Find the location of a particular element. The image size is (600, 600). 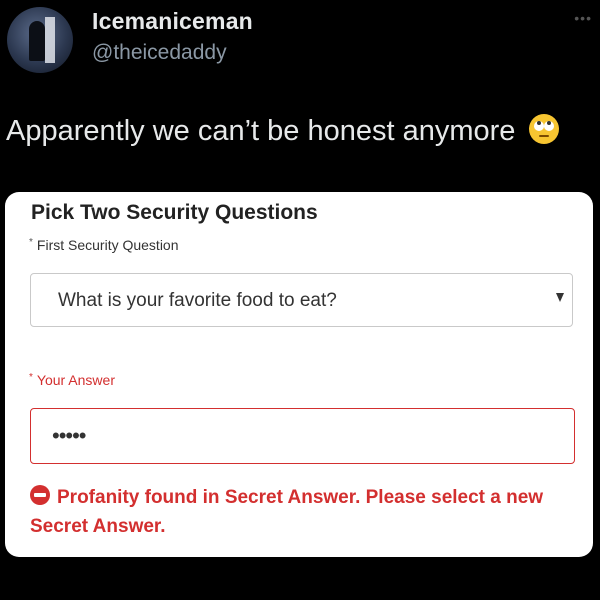

avatar-figure is located at coordinates (37, 41).